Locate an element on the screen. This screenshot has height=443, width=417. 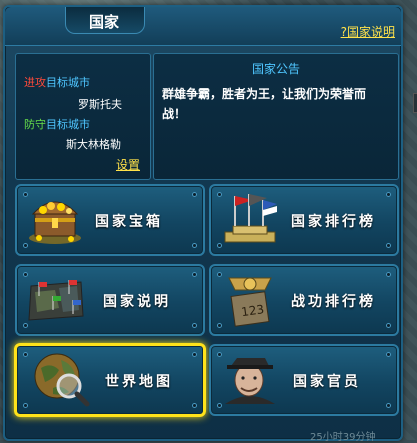
nation-ranking-button: 国家排行榜 is located at coordinates (304, 220).